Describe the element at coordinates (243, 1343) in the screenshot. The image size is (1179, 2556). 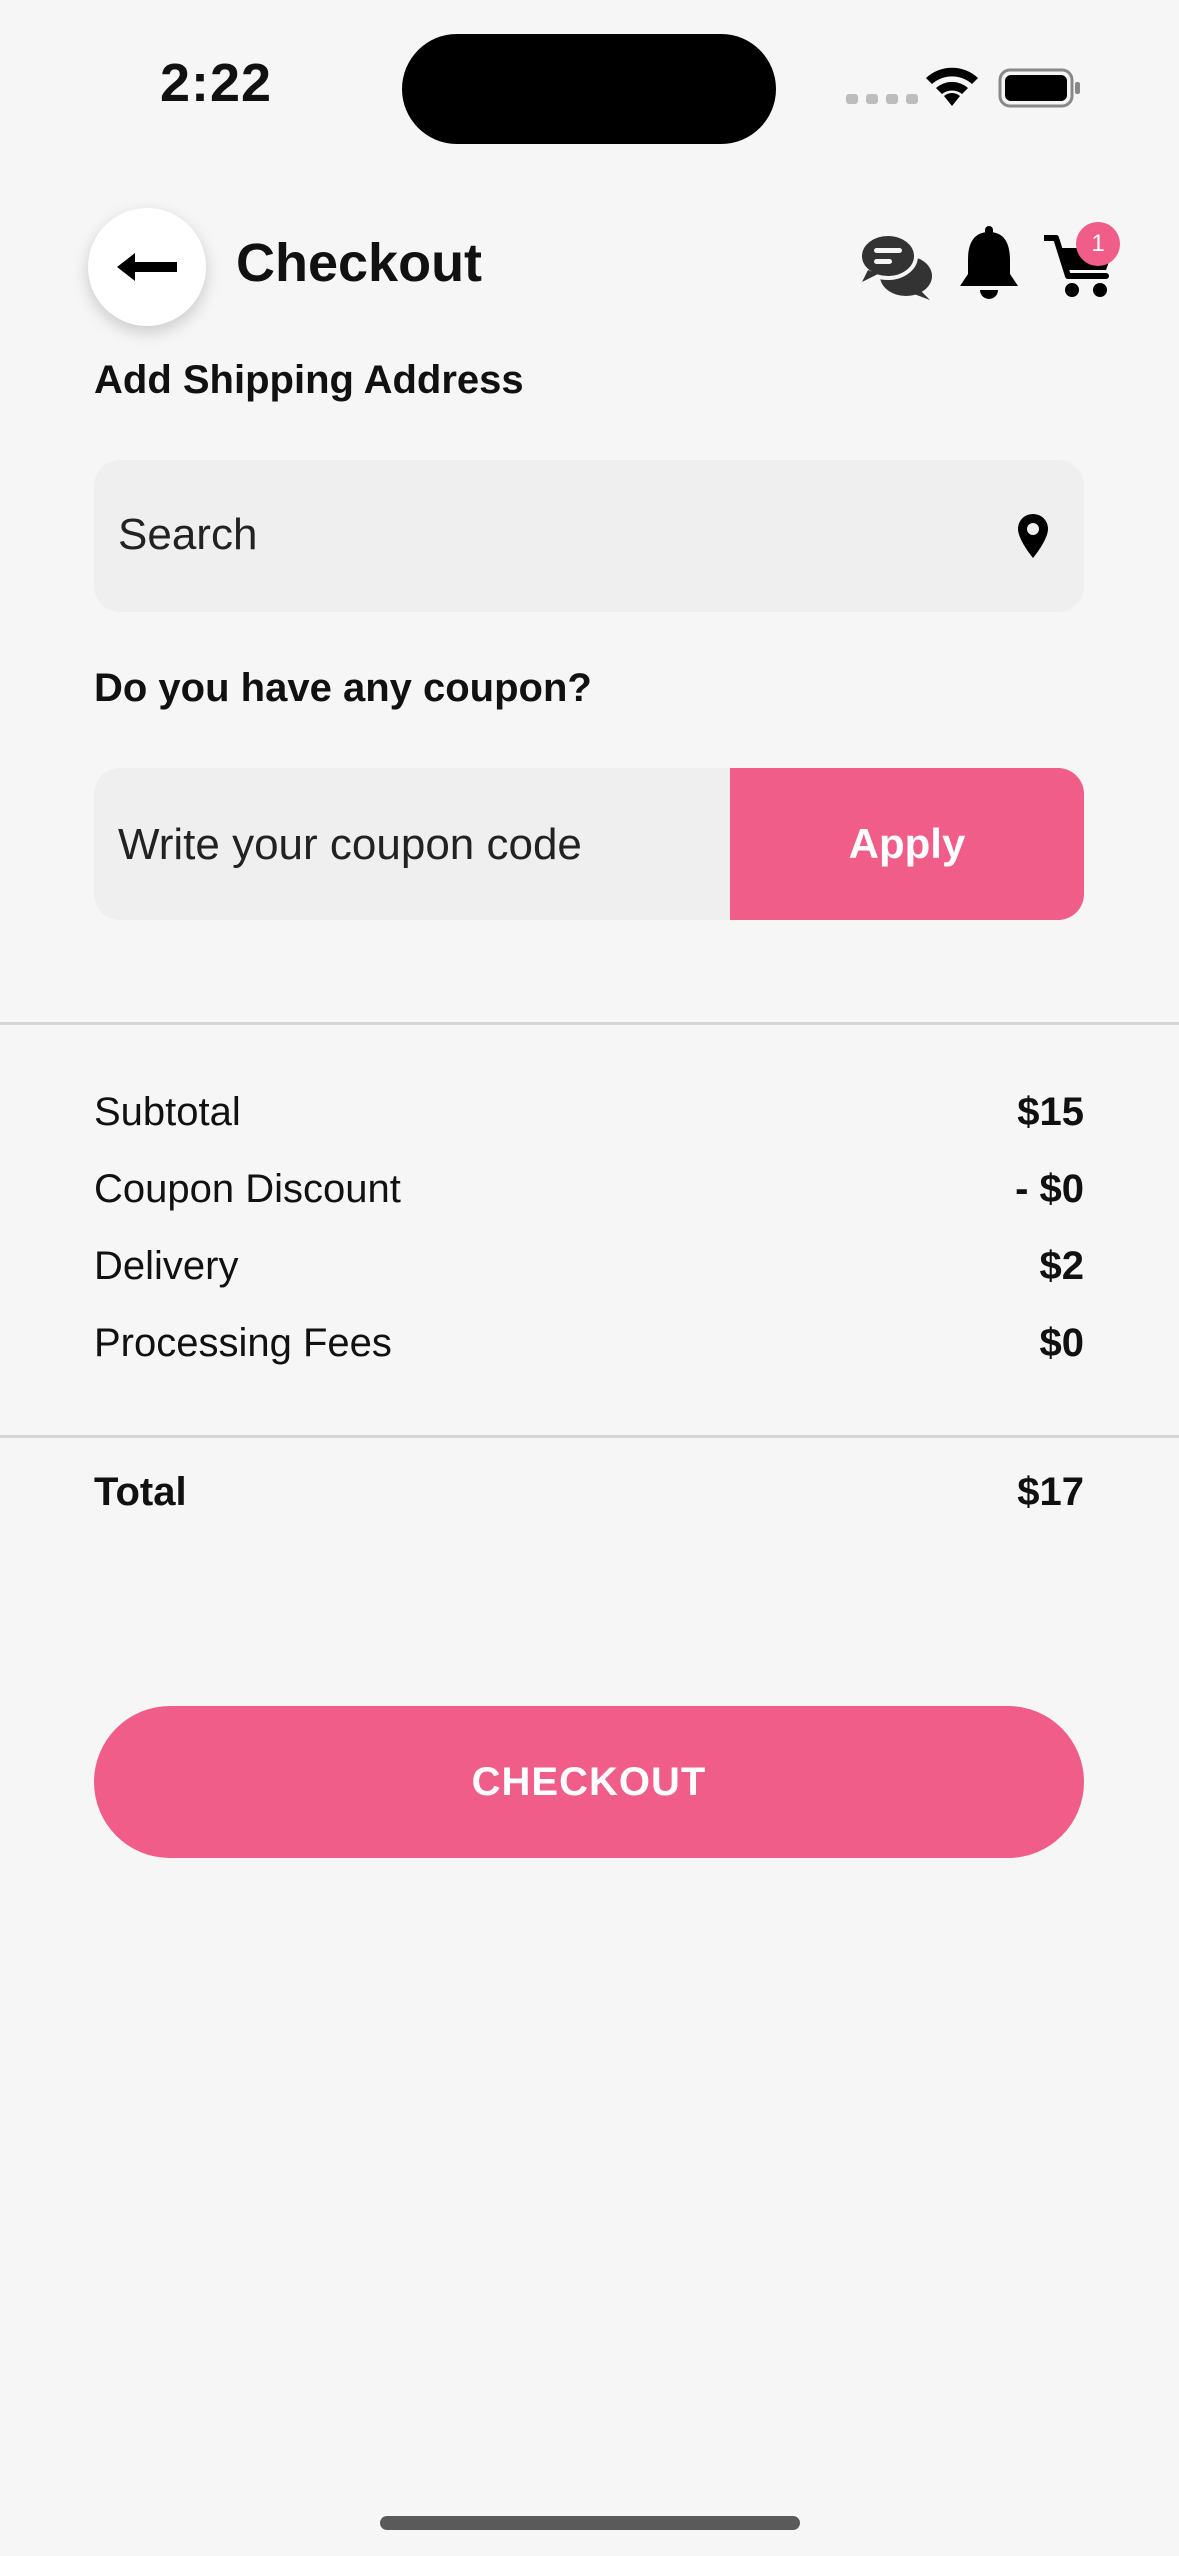
I see `summary-label: Processing Fees` at that location.